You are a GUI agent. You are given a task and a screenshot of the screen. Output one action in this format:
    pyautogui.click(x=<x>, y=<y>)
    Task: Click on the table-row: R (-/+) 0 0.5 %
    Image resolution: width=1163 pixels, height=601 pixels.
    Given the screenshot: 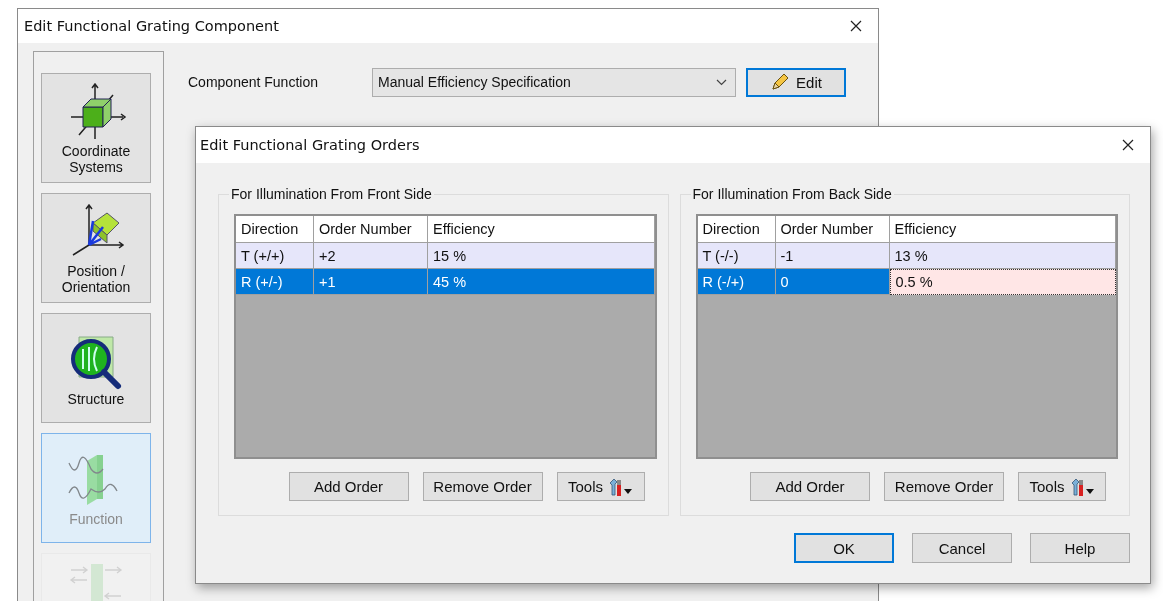 What is the action you would take?
    pyautogui.click(x=906, y=282)
    